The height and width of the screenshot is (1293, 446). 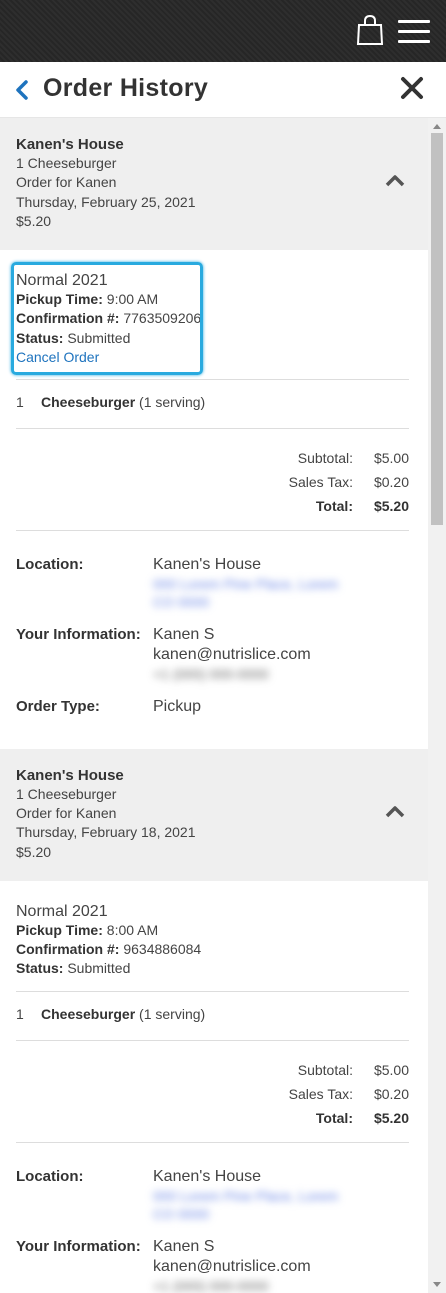 What do you see at coordinates (223, 90) in the screenshot?
I see `page-header: Order History` at bounding box center [223, 90].